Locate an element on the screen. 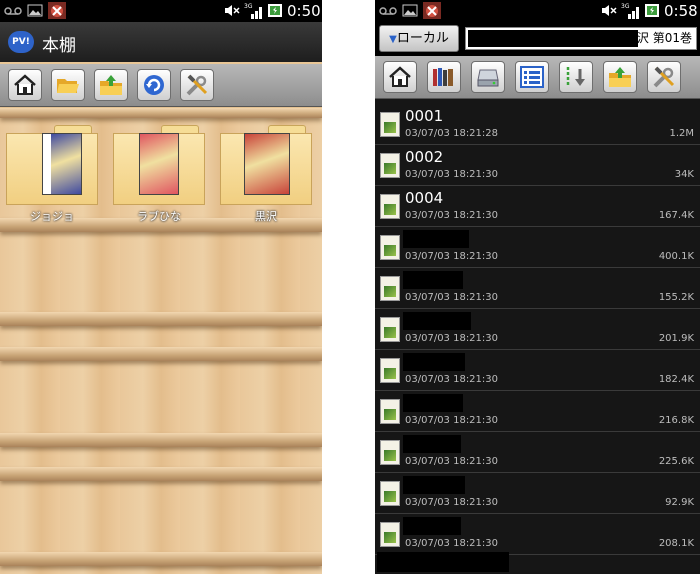 Image resolution: width=700 pixels, height=574 pixels. file-row: 03/07/03 18:21:30 201.9K is located at coordinates (537, 329).